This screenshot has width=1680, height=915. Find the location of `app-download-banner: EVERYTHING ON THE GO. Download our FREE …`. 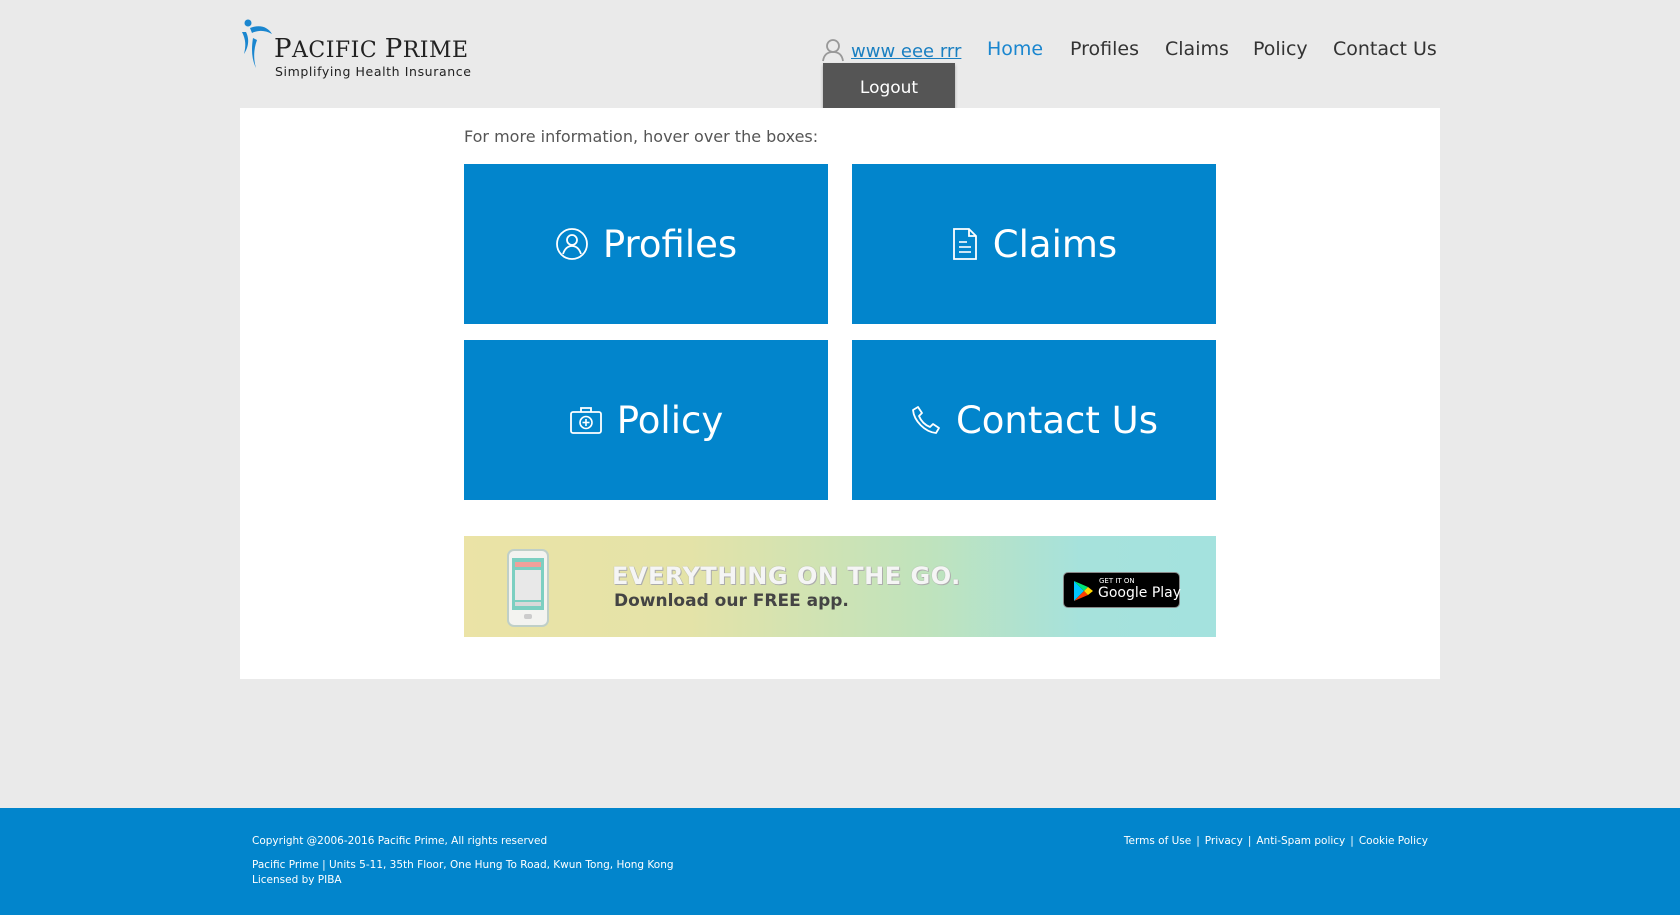

app-download-banner: EVERYTHING ON THE GO. Download our FREE … is located at coordinates (840, 586).